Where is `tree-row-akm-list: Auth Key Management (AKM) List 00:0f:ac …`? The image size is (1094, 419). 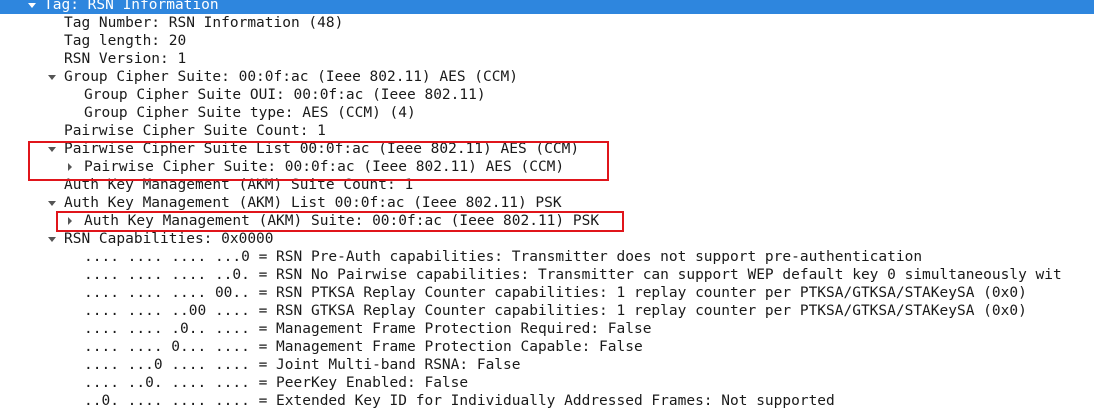
tree-row-akm-list: Auth Key Management (AKM) List 00:0f:ac … is located at coordinates (547, 203).